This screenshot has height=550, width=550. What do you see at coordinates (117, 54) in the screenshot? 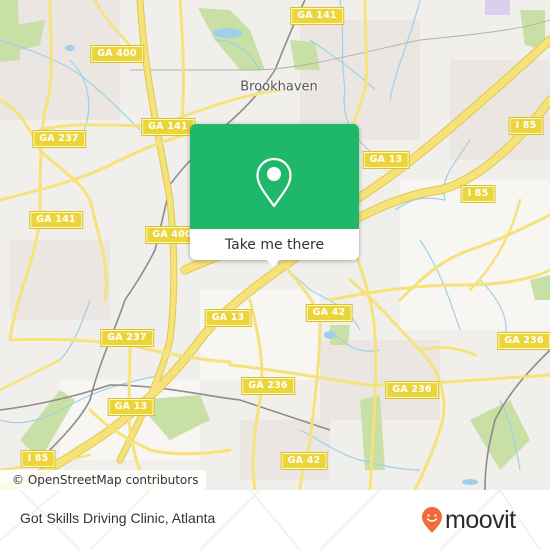
I see `road-shield: GA 400` at bounding box center [117, 54].